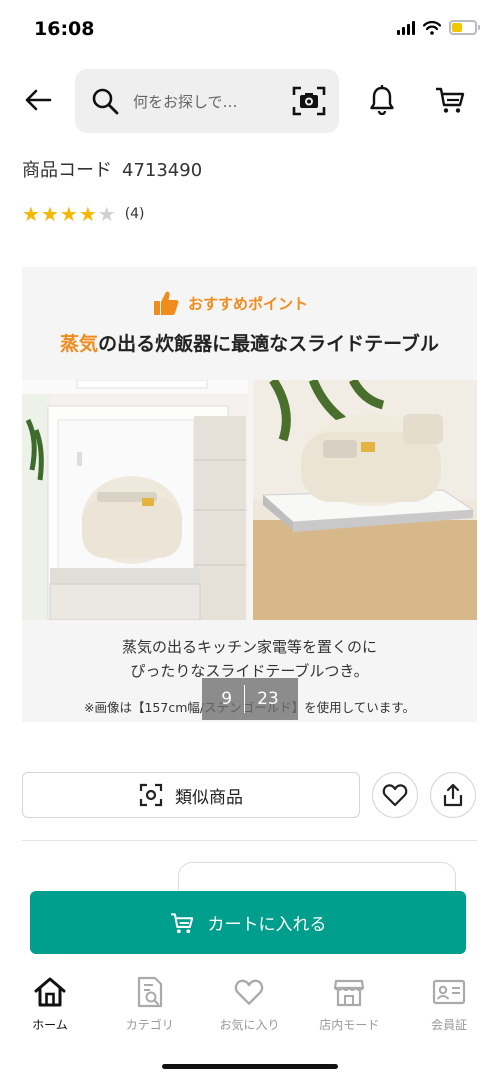  I want to click on add-to-cart-label: カートに入れる, so click(267, 925).